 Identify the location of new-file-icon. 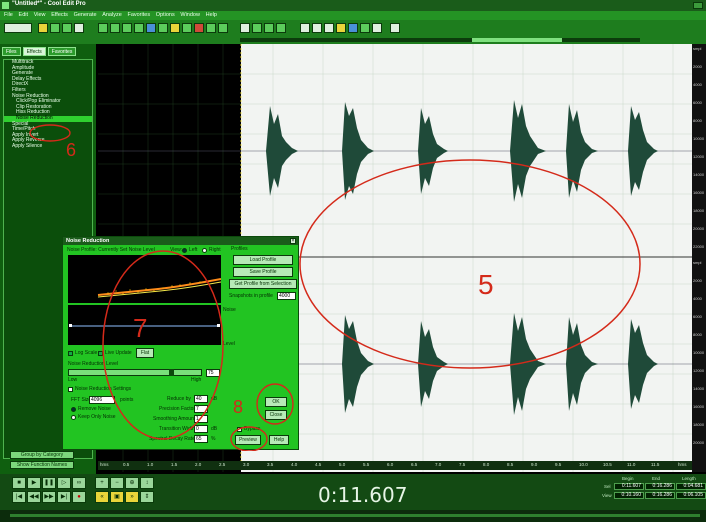
(79, 28).